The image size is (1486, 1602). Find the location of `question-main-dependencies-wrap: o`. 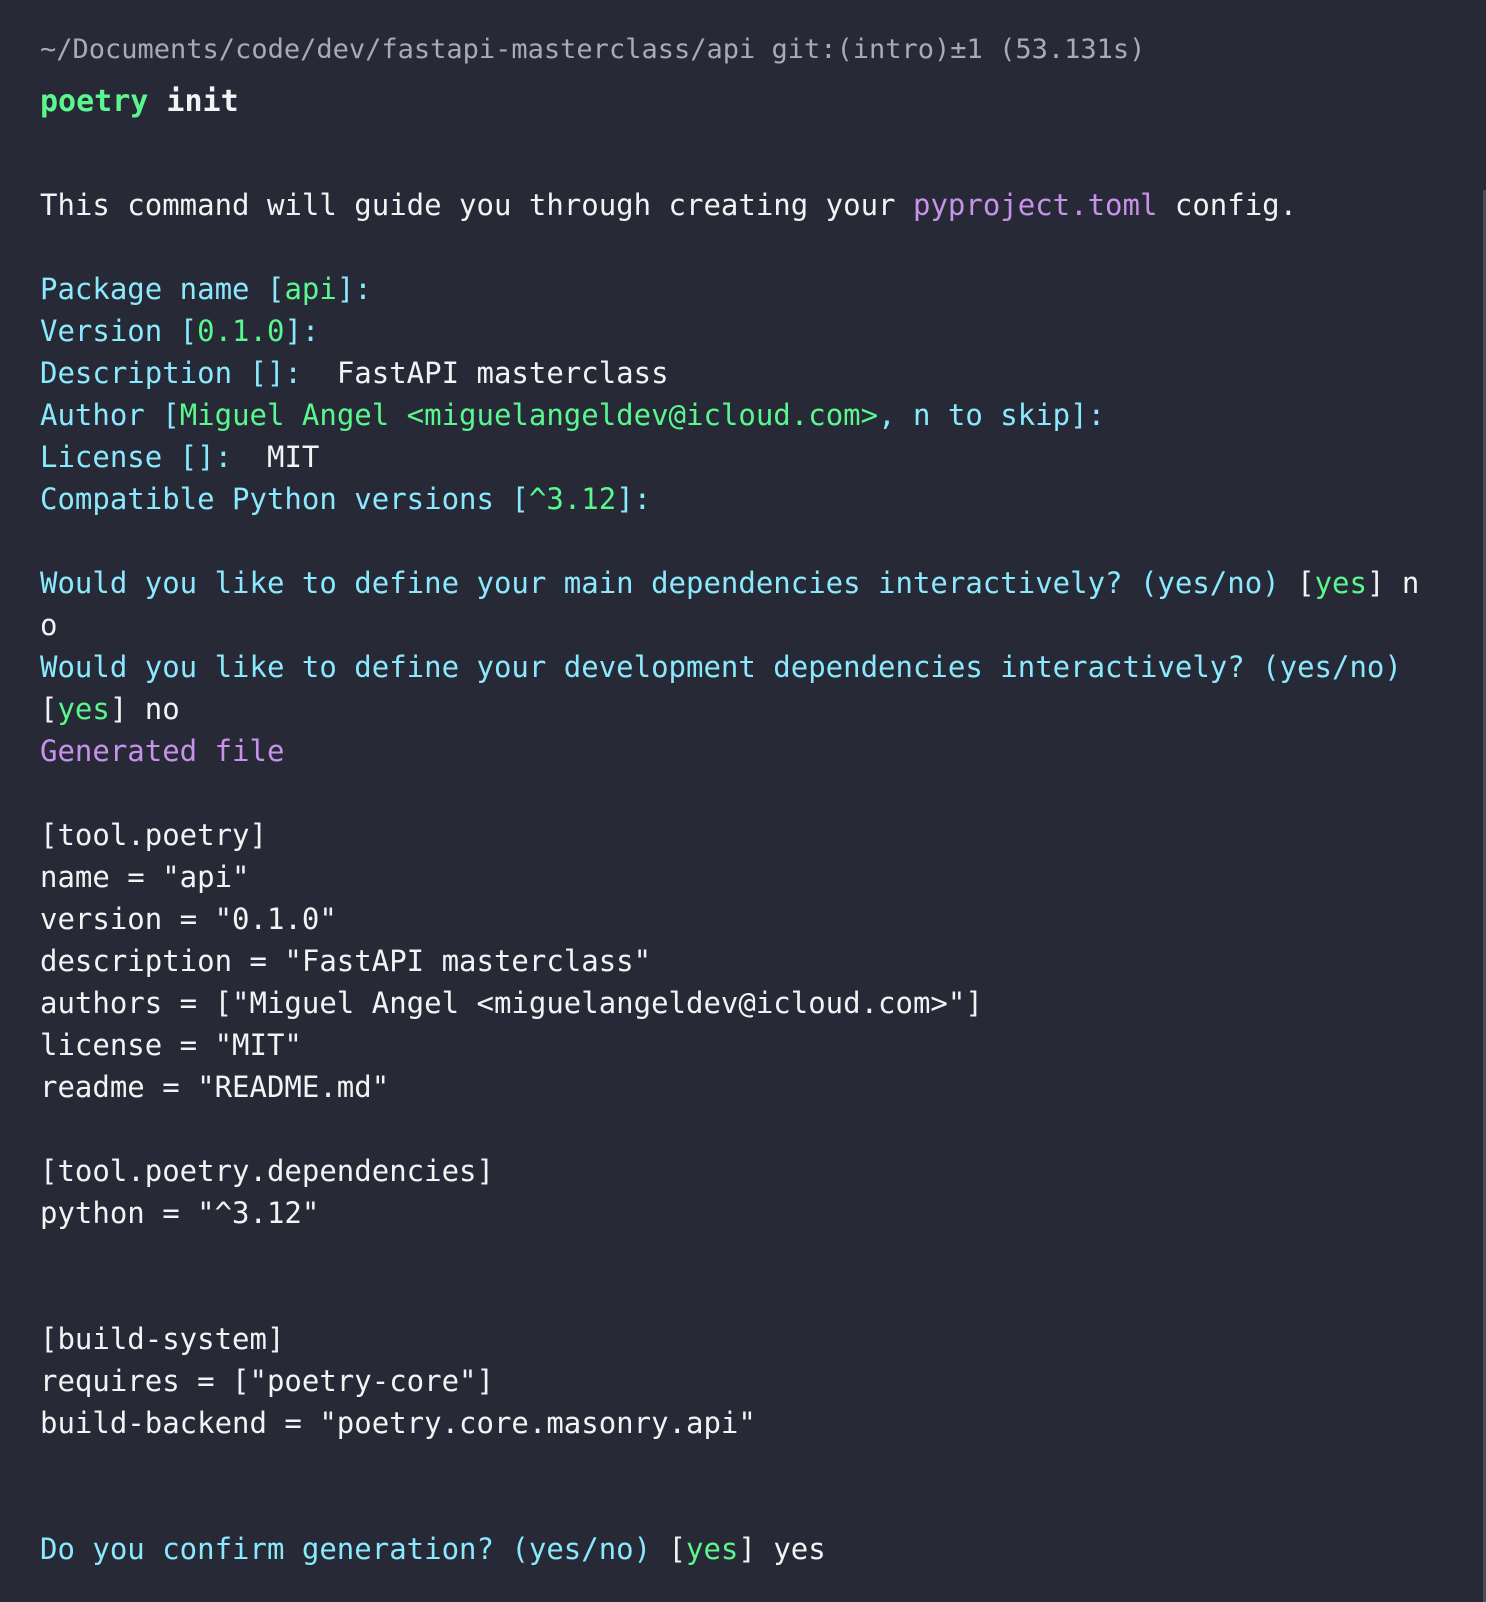

question-main-dependencies-wrap: o is located at coordinates (49, 625).